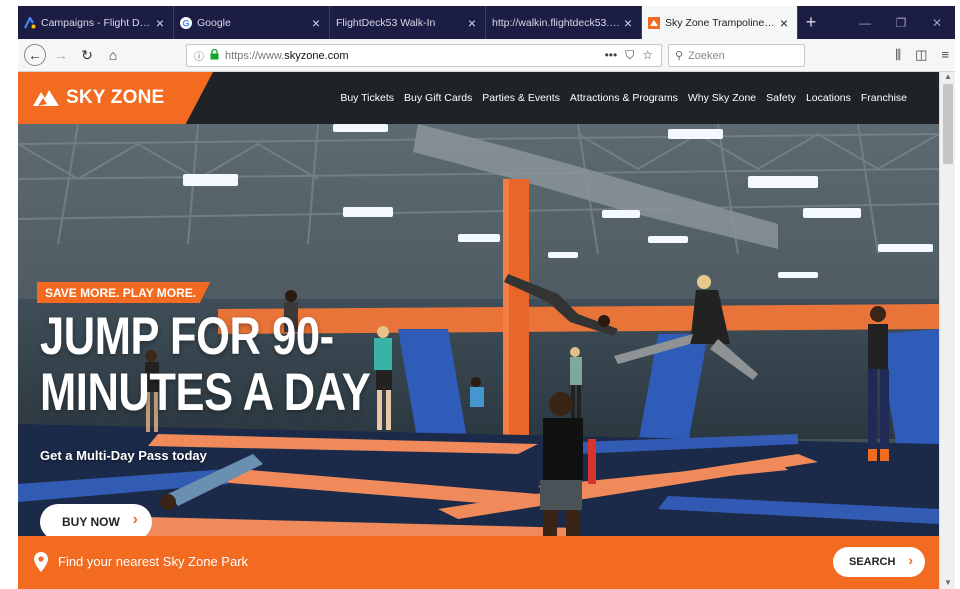 The width and height of the screenshot is (960, 589). What do you see at coordinates (722, 98) in the screenshot?
I see `nav-why-sky-zone: Why Sky Zone` at bounding box center [722, 98].